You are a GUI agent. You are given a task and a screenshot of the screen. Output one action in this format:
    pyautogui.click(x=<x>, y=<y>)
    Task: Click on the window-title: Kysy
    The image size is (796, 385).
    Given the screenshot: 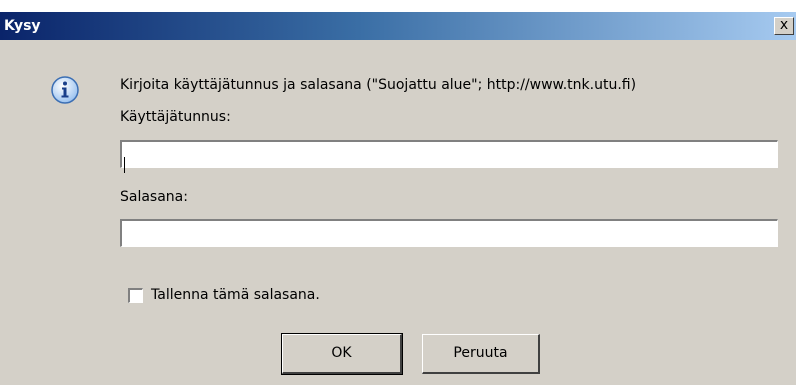 What is the action you would take?
    pyautogui.click(x=22, y=26)
    